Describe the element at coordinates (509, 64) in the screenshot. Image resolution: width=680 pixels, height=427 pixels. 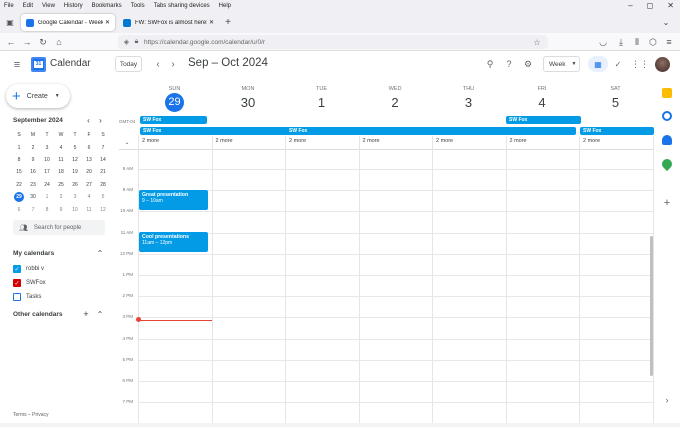
I see `help-icon: ?` at that location.